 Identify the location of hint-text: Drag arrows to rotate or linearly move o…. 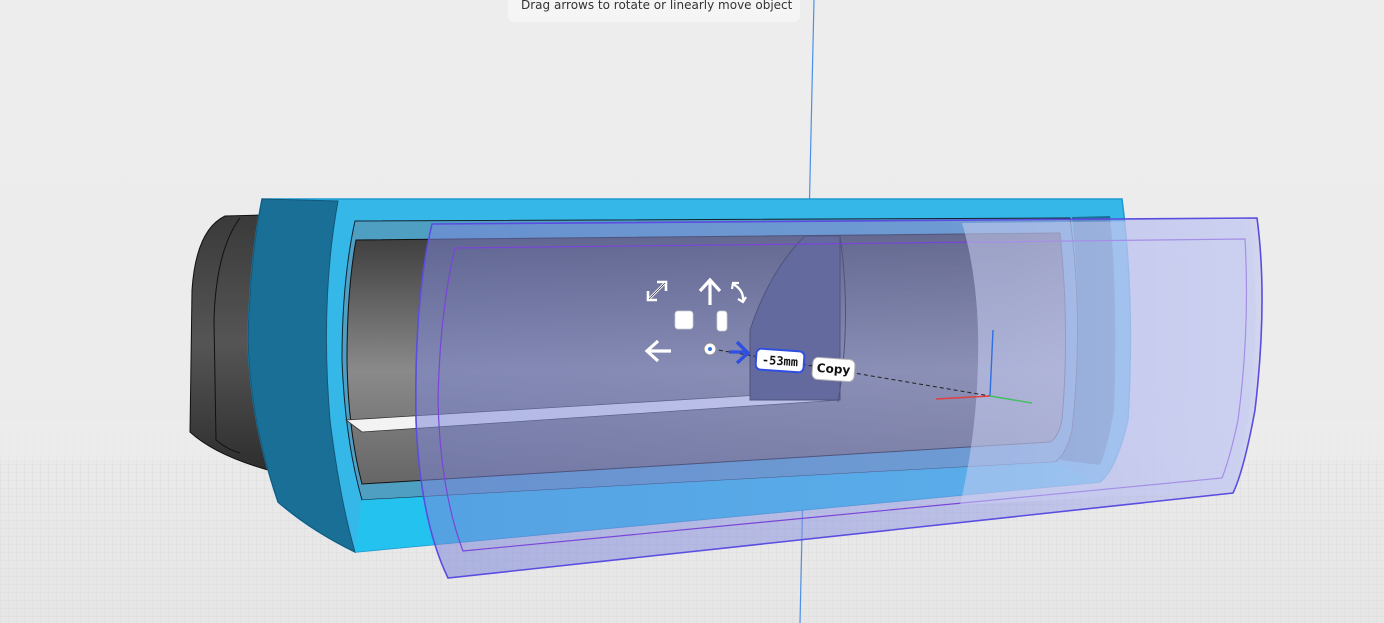
(657, 6).